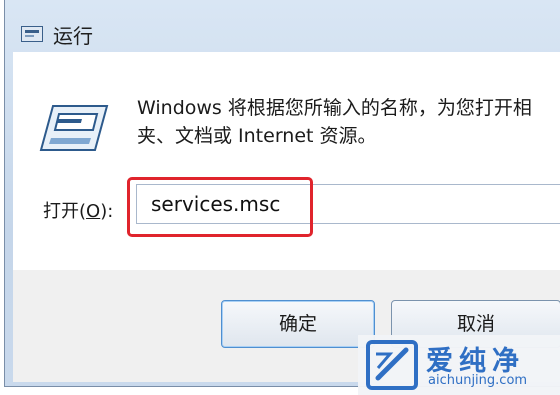 This screenshot has width=560, height=395. What do you see at coordinates (298, 324) in the screenshot?
I see `ok-button: 确定` at bounding box center [298, 324].